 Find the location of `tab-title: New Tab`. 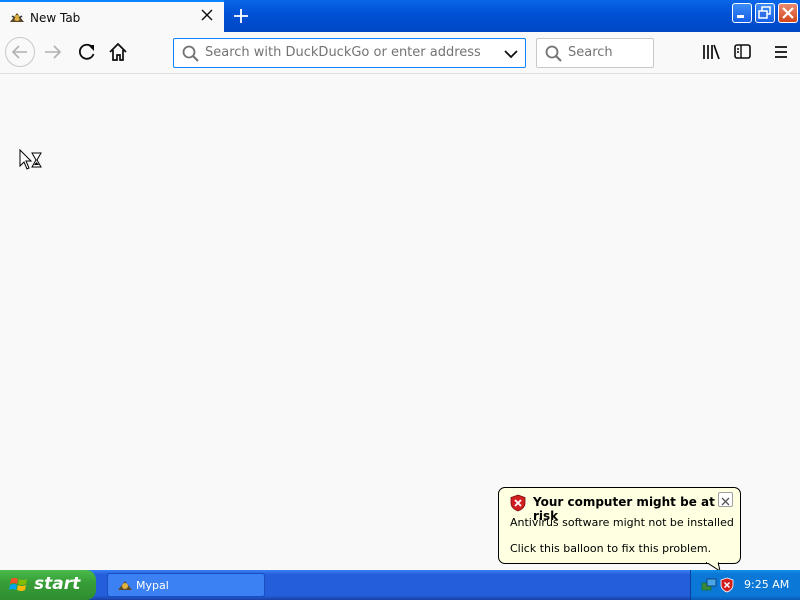

tab-title: New Tab is located at coordinates (55, 18).